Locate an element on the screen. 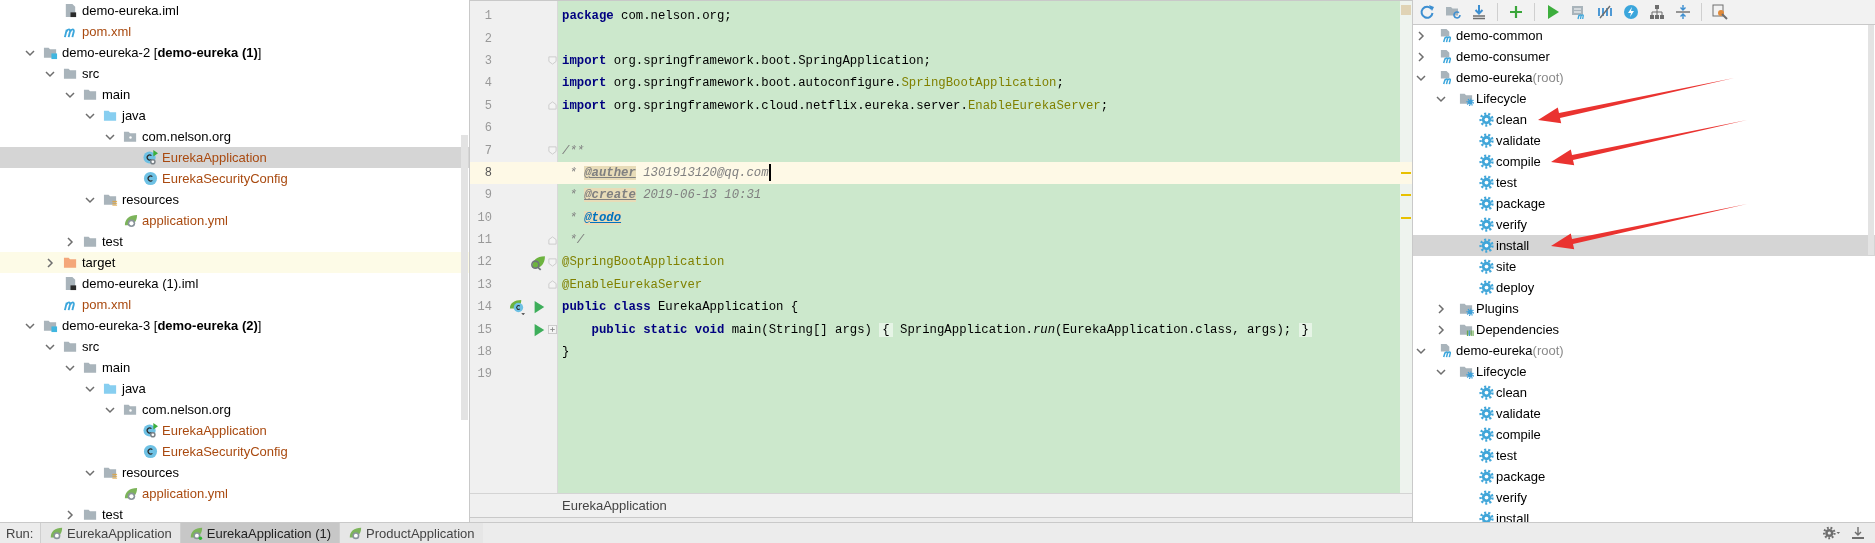 This screenshot has width=1875, height=543. tree-item: install is located at coordinates (1644, 245).